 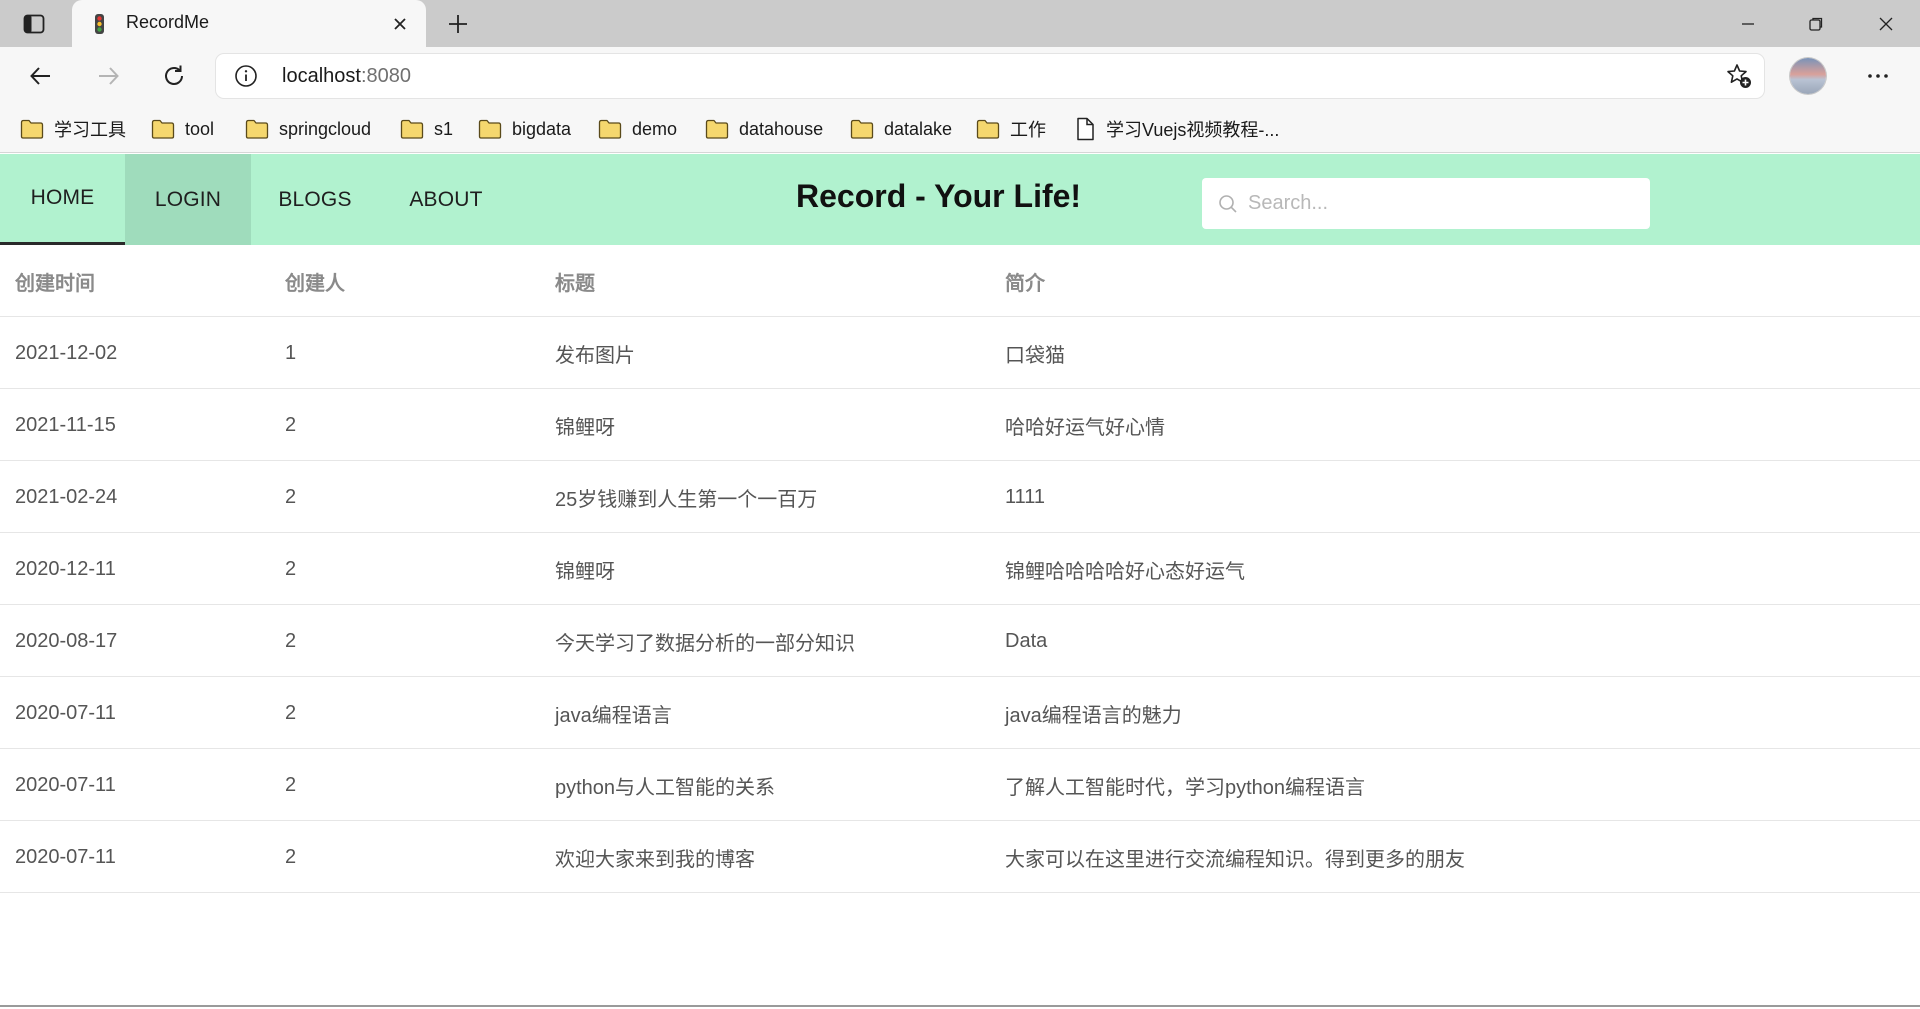 I want to click on header-summary: 简介, so click(x=1025, y=283).